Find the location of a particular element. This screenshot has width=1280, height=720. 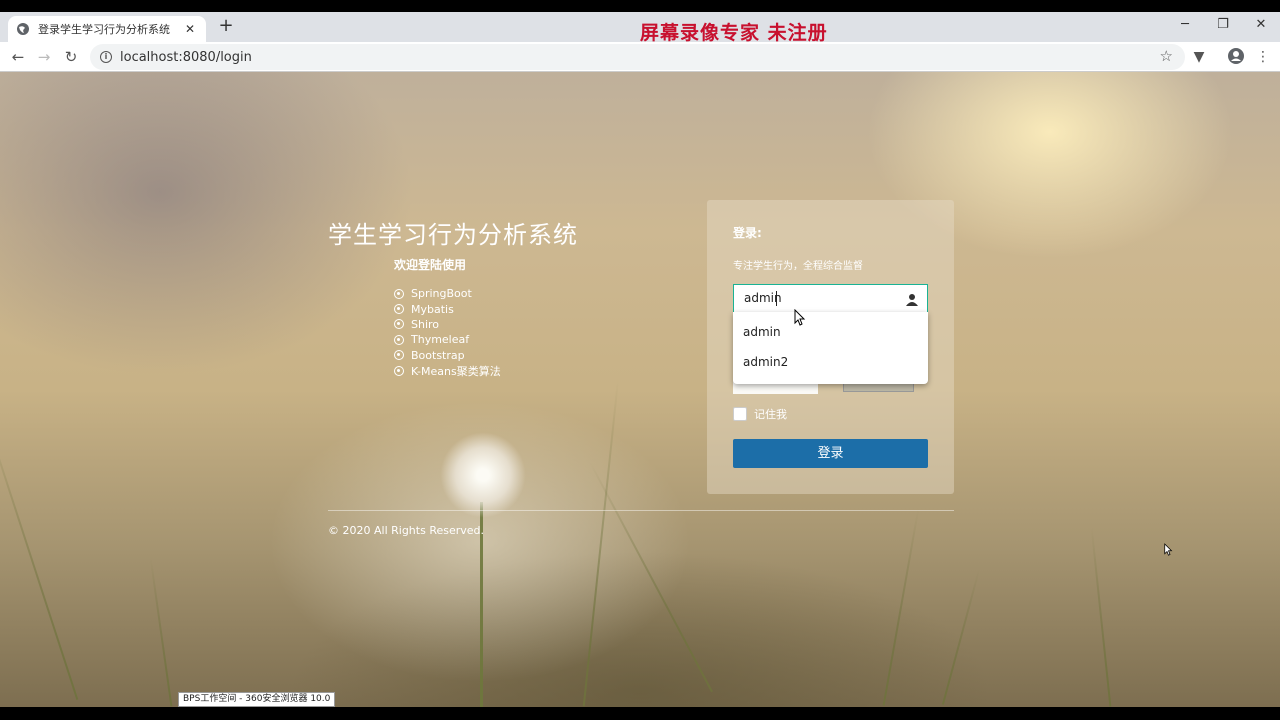

browser-toolbar: ← → ↻ i localhost:8080/login ☆ ▼ ⋮ is located at coordinates (640, 57).